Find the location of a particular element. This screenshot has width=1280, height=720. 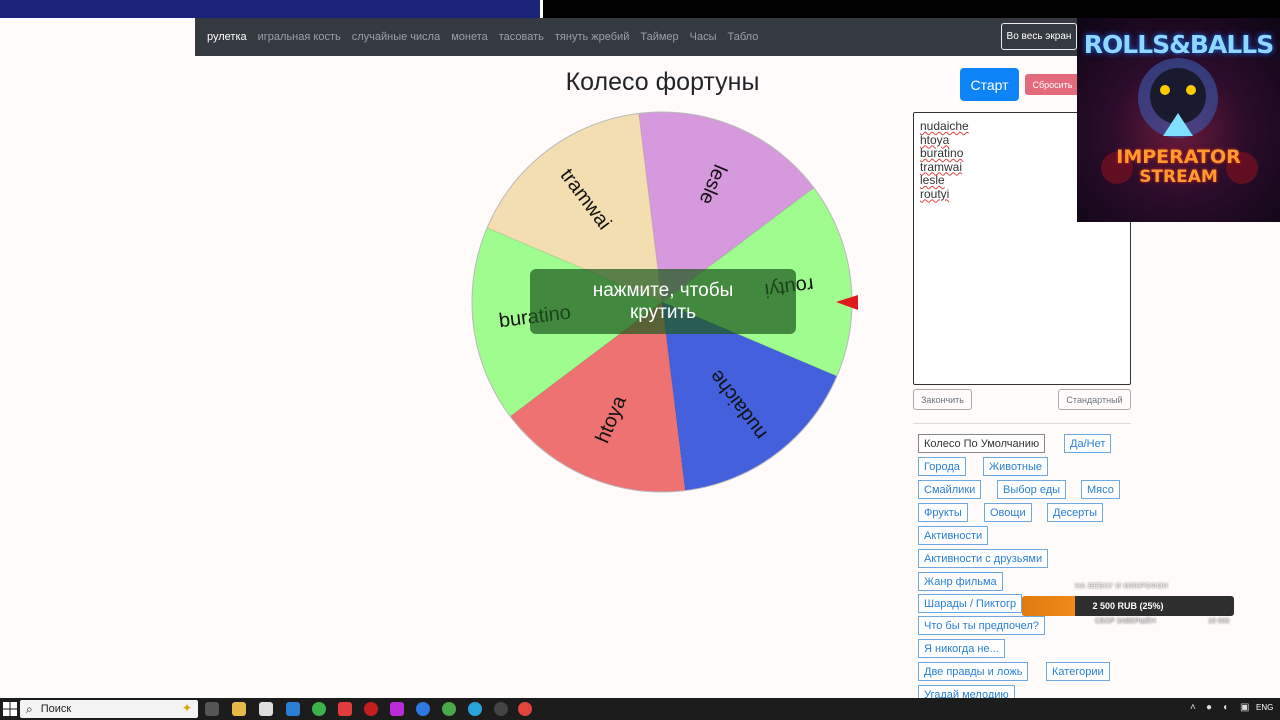

start-button: Старт is located at coordinates (989, 84).